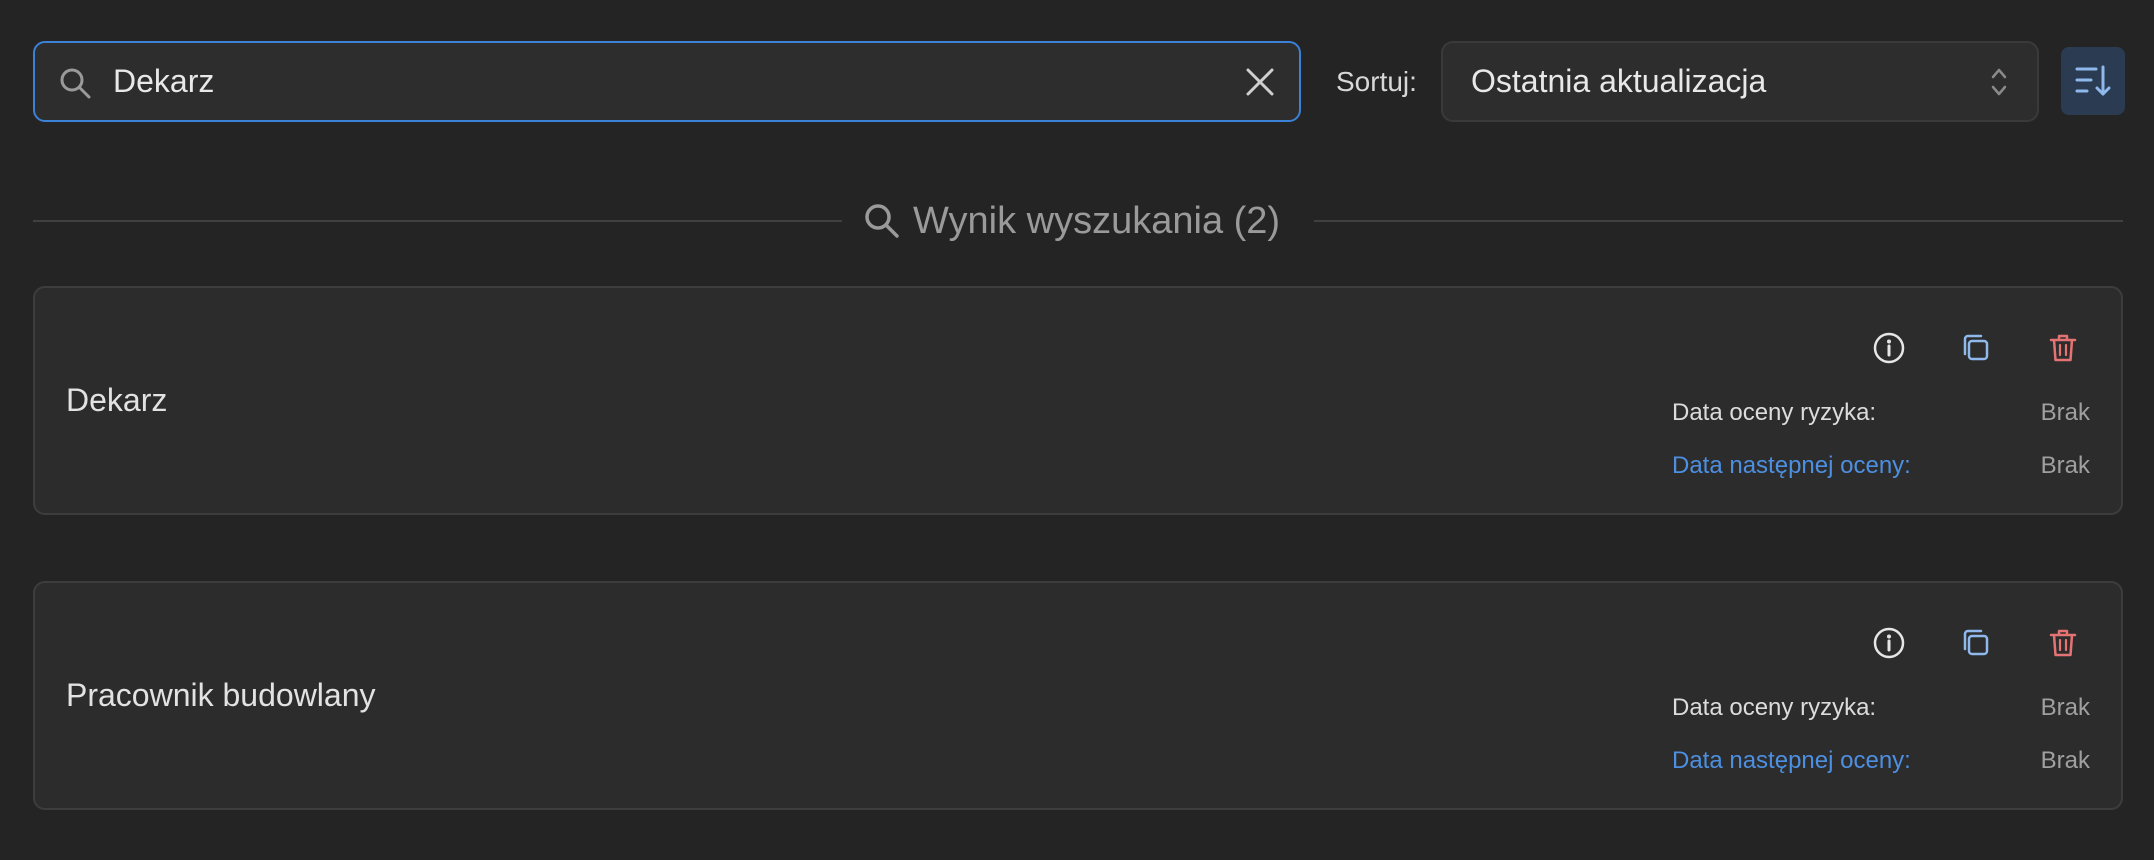 The image size is (2154, 860). I want to click on card-title: Pracownik budowlany, so click(221, 695).